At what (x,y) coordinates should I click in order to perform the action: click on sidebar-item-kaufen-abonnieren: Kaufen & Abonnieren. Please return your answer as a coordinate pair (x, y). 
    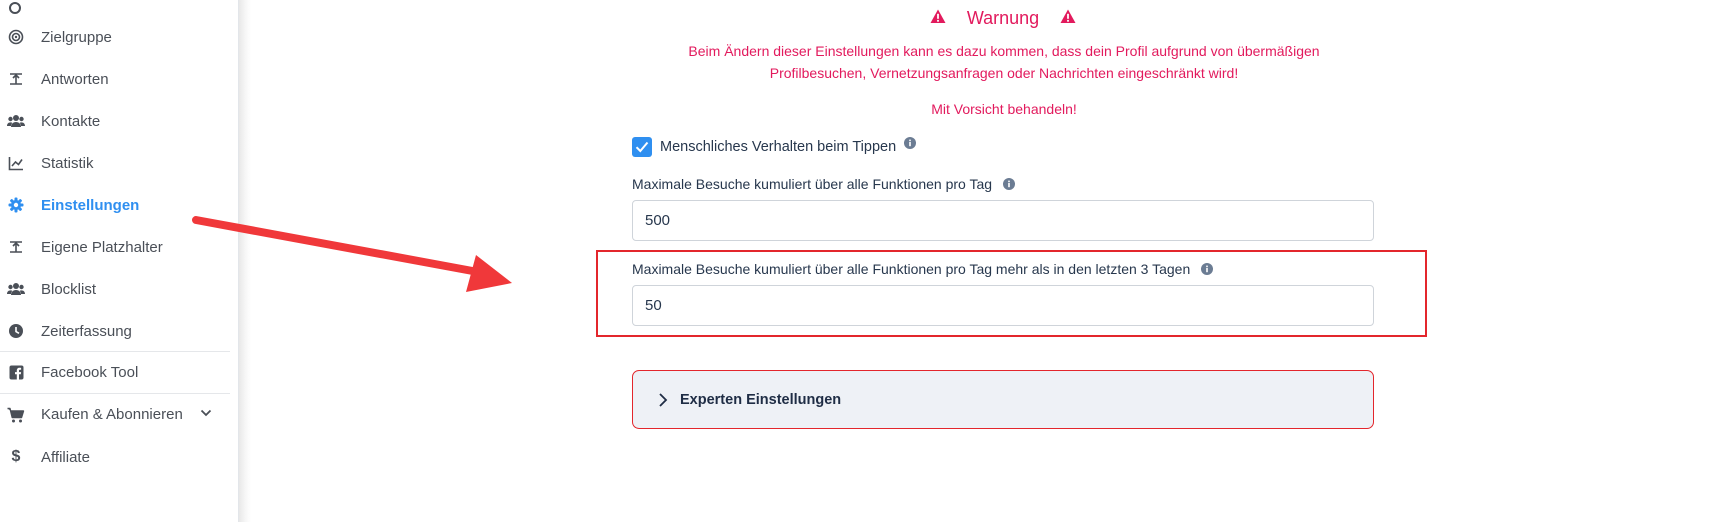
    Looking at the image, I should click on (115, 414).